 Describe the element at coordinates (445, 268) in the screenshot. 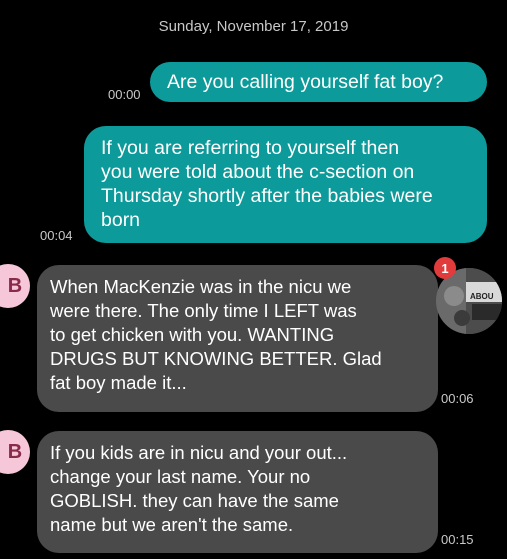

I see `notification-badge: 1` at that location.